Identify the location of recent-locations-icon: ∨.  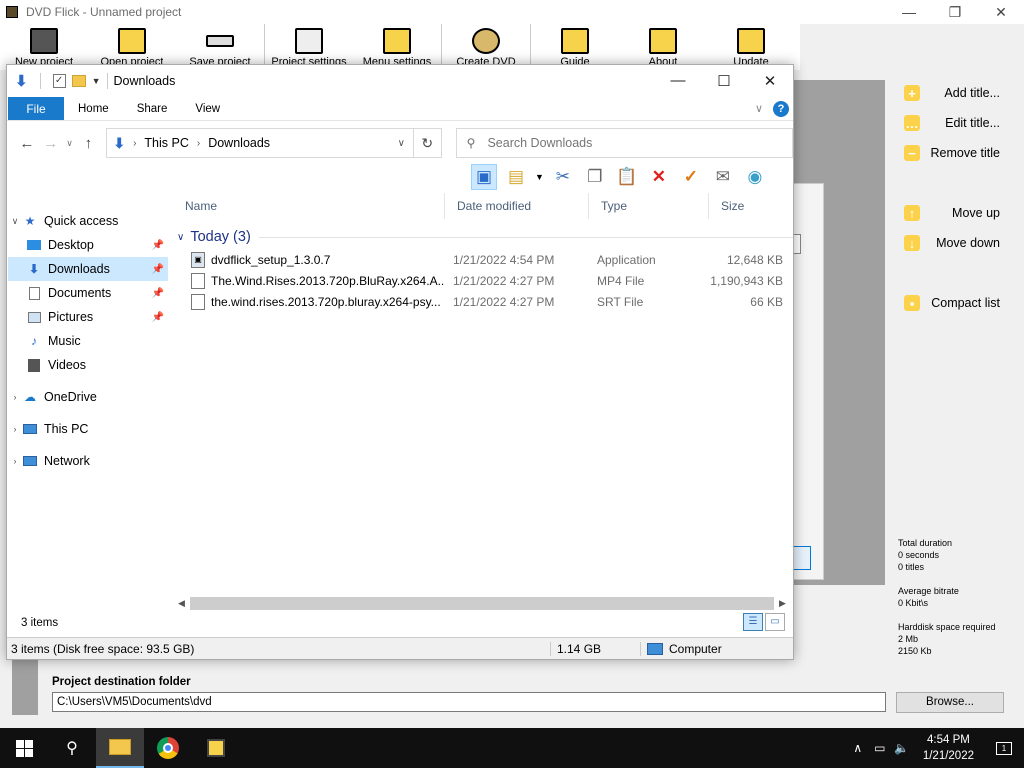
(70, 143).